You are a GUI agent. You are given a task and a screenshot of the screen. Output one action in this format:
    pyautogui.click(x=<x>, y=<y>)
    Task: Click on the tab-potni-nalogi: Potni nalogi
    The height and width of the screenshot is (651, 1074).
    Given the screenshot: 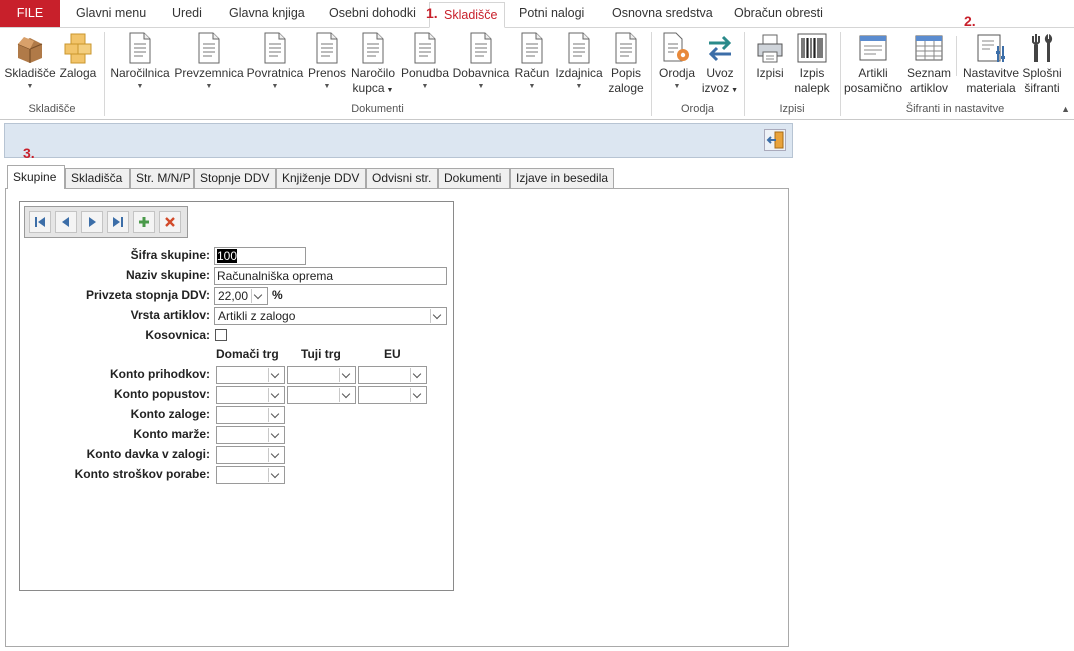 What is the action you would take?
    pyautogui.click(x=551, y=13)
    